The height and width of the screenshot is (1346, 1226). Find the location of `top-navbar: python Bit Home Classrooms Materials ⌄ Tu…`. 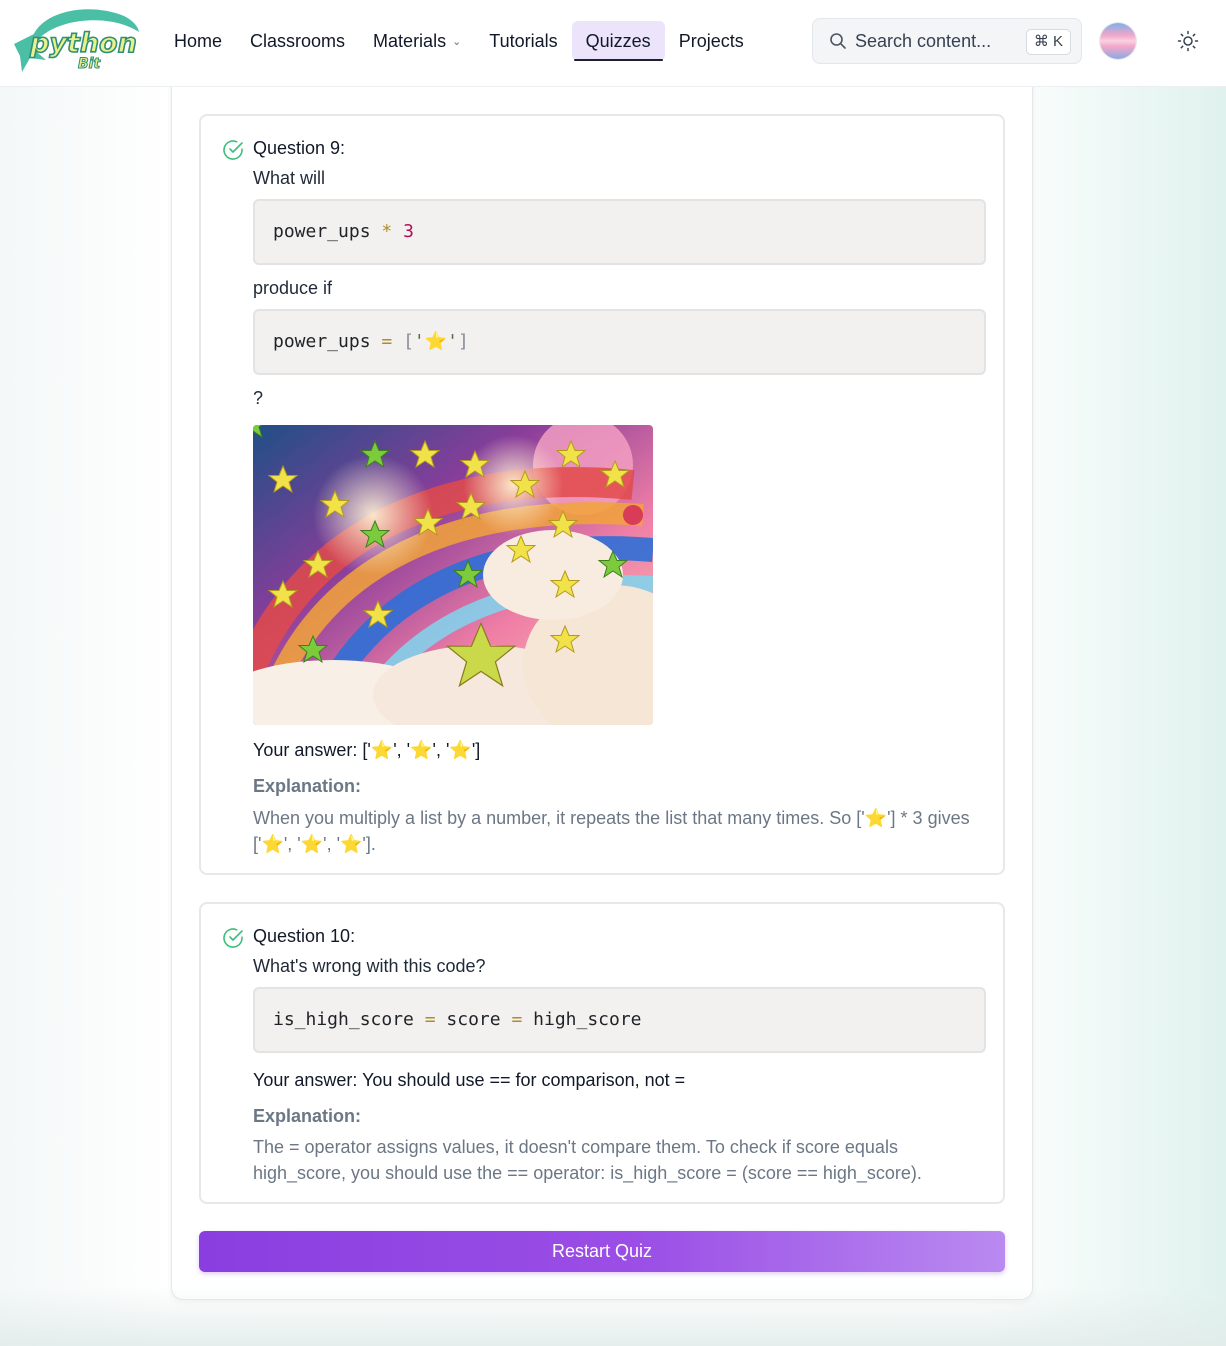

top-navbar: python Bit Home Classrooms Materials ⌄ Tu… is located at coordinates (613, 43).